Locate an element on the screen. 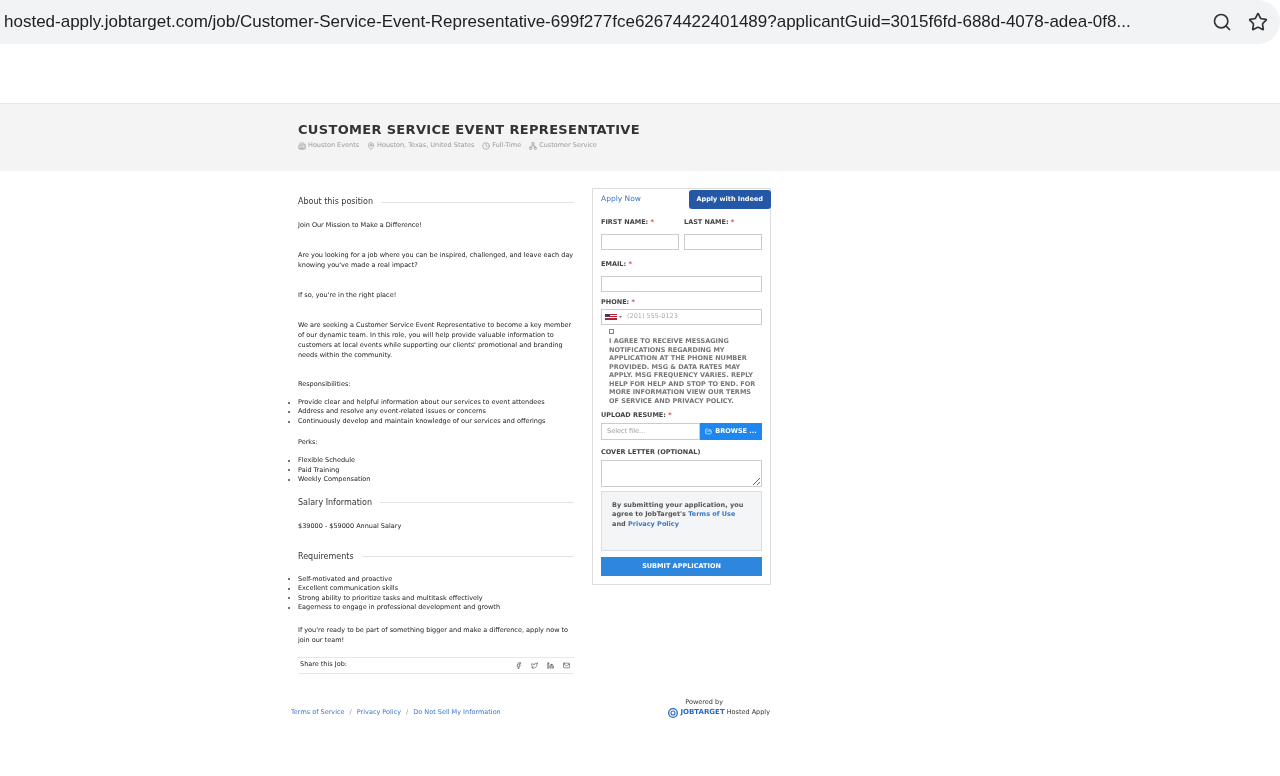 This screenshot has width=1280, height=776. last-name-field is located at coordinates (723, 241).